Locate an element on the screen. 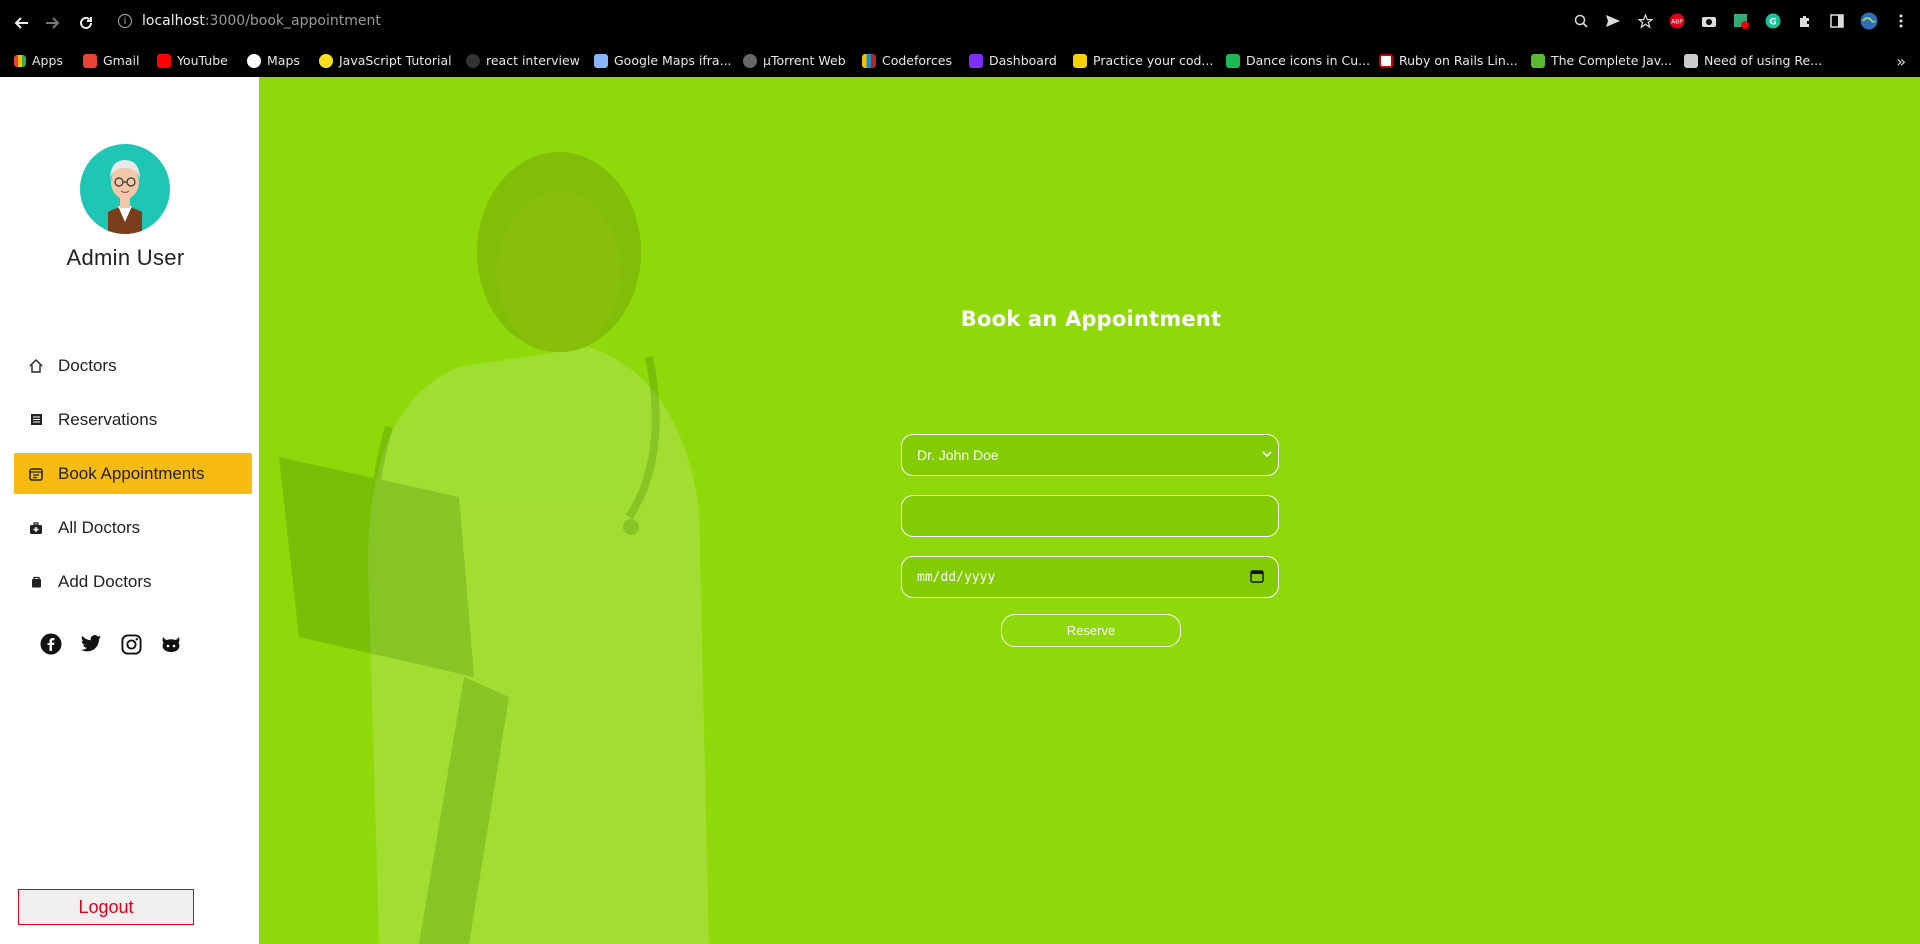 Image resolution: width=1920 pixels, height=944 pixels. extension-badge-icon is located at coordinates (1741, 21).